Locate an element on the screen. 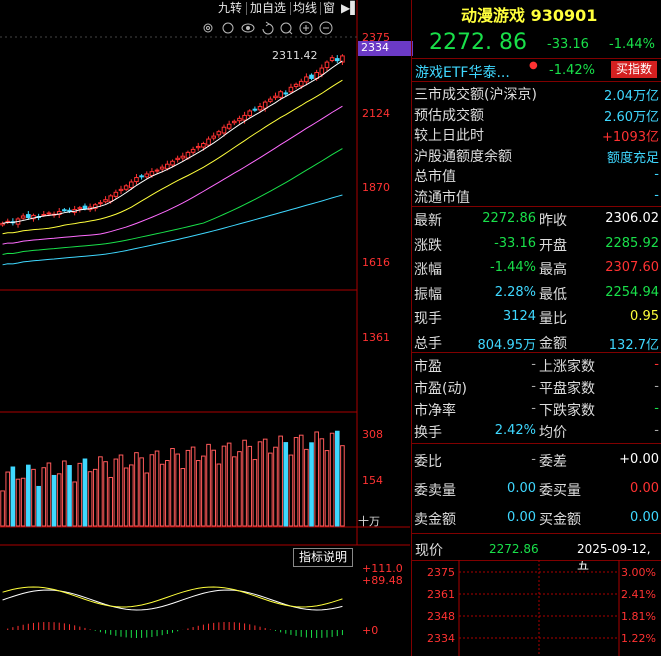 Image resolution: width=661 pixels, height=656 pixels. indicator-help-button: 指标说明 is located at coordinates (323, 557).